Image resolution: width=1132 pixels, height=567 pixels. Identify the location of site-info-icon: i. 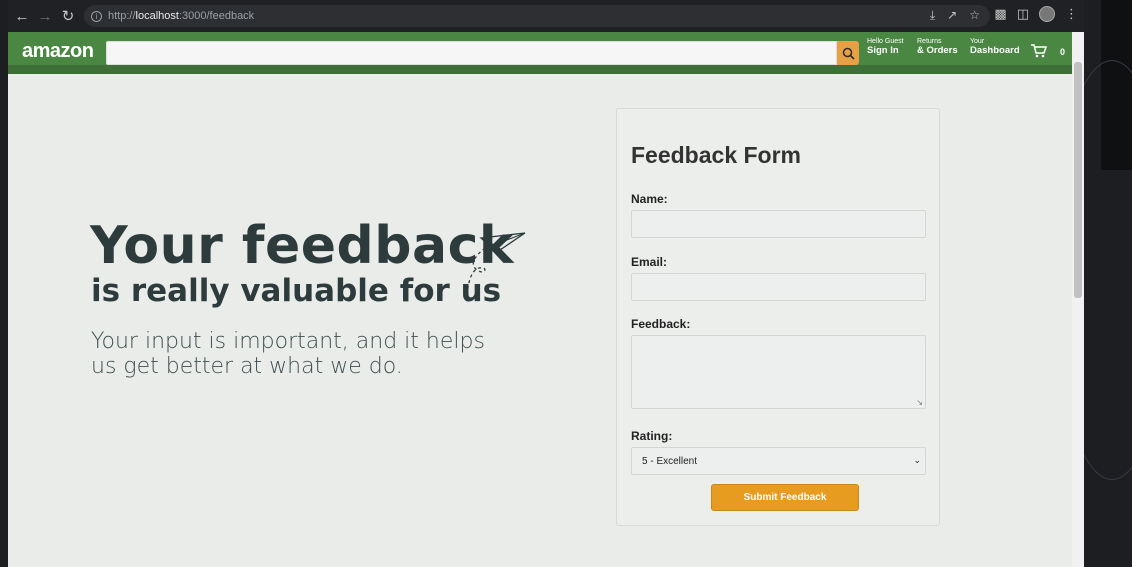
(96, 16).